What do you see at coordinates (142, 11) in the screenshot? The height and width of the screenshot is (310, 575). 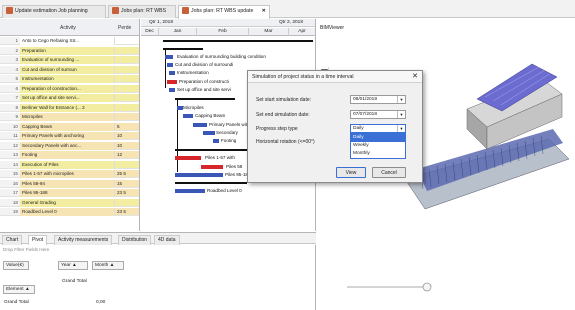 I see `tab-jobs-plan: Jobs plan: RT WBS` at bounding box center [142, 11].